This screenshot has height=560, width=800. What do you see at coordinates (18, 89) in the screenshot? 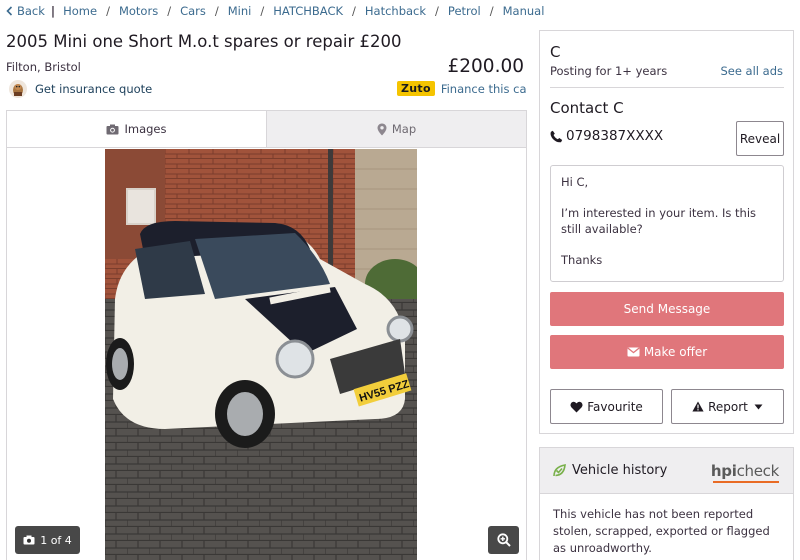
I see `meerkat-icon` at bounding box center [18, 89].